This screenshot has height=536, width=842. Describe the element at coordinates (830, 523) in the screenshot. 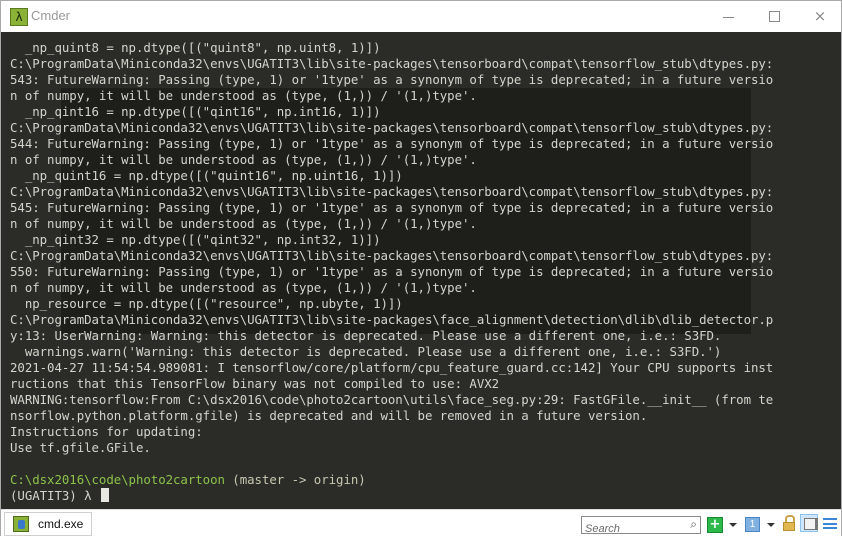

I see `hamburger-menu-icon` at that location.